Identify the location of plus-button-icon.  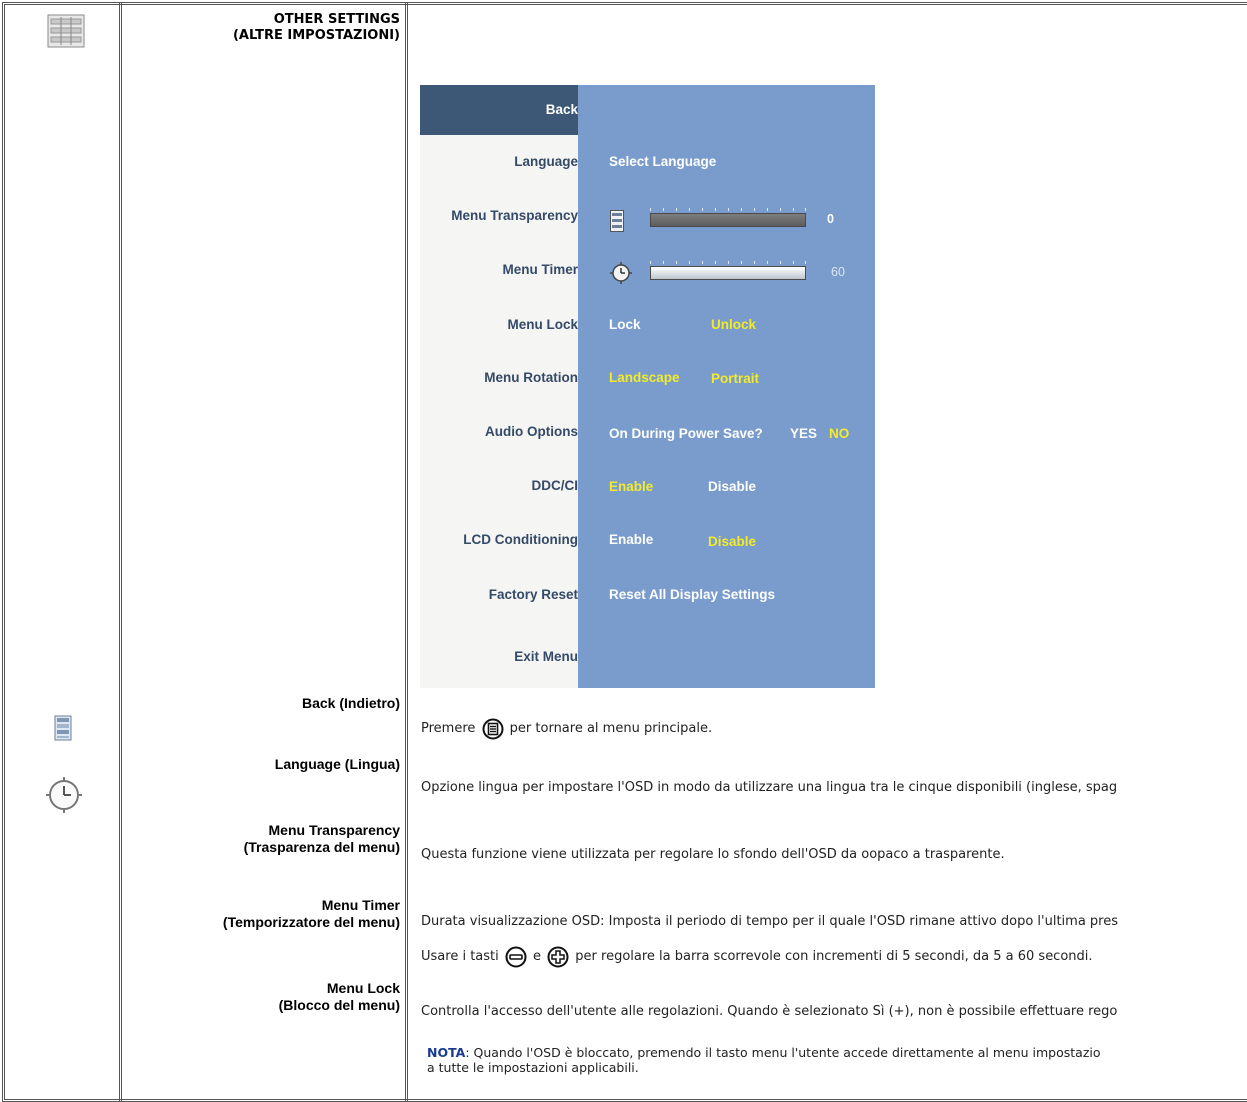
(558, 956).